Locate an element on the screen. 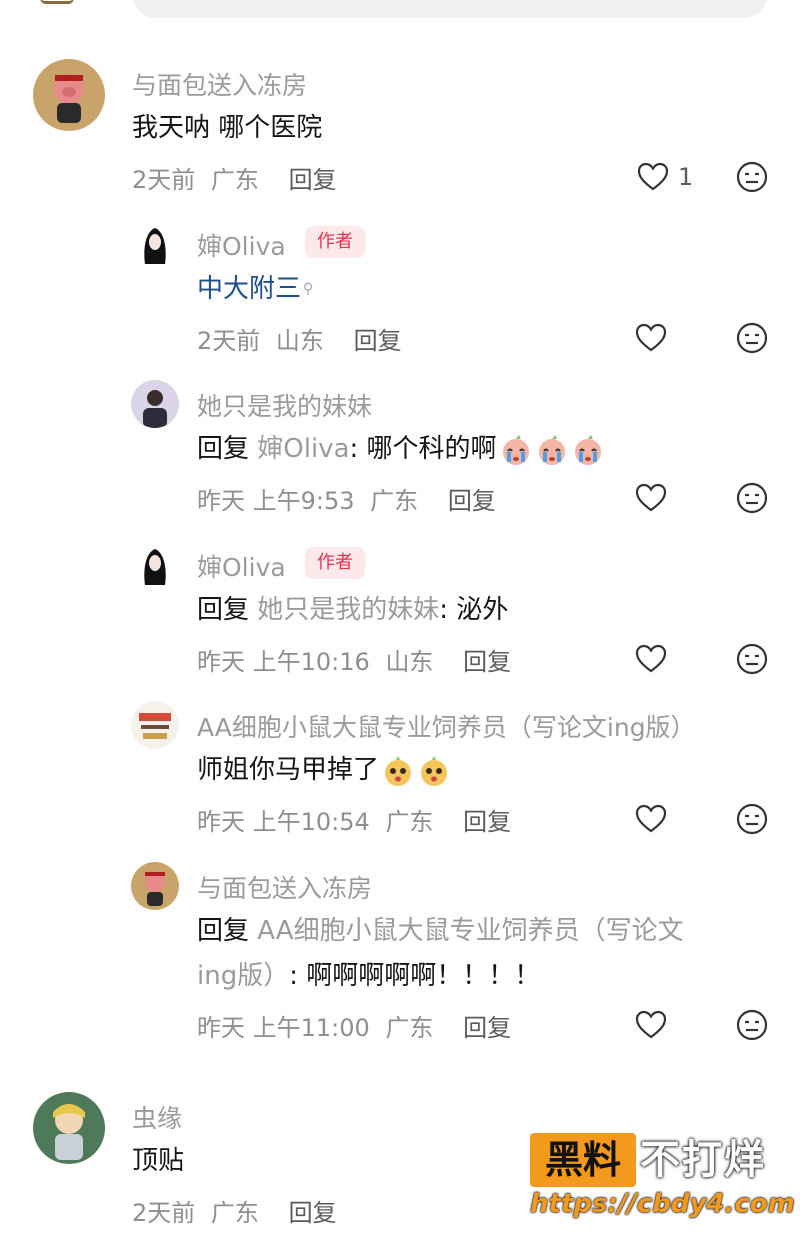 Image resolution: width=800 pixels, height=1245 pixels. reply-author-name: AA细胞小鼠大鼠专业饲养员（写论文ing版） is located at coordinates (446, 726).